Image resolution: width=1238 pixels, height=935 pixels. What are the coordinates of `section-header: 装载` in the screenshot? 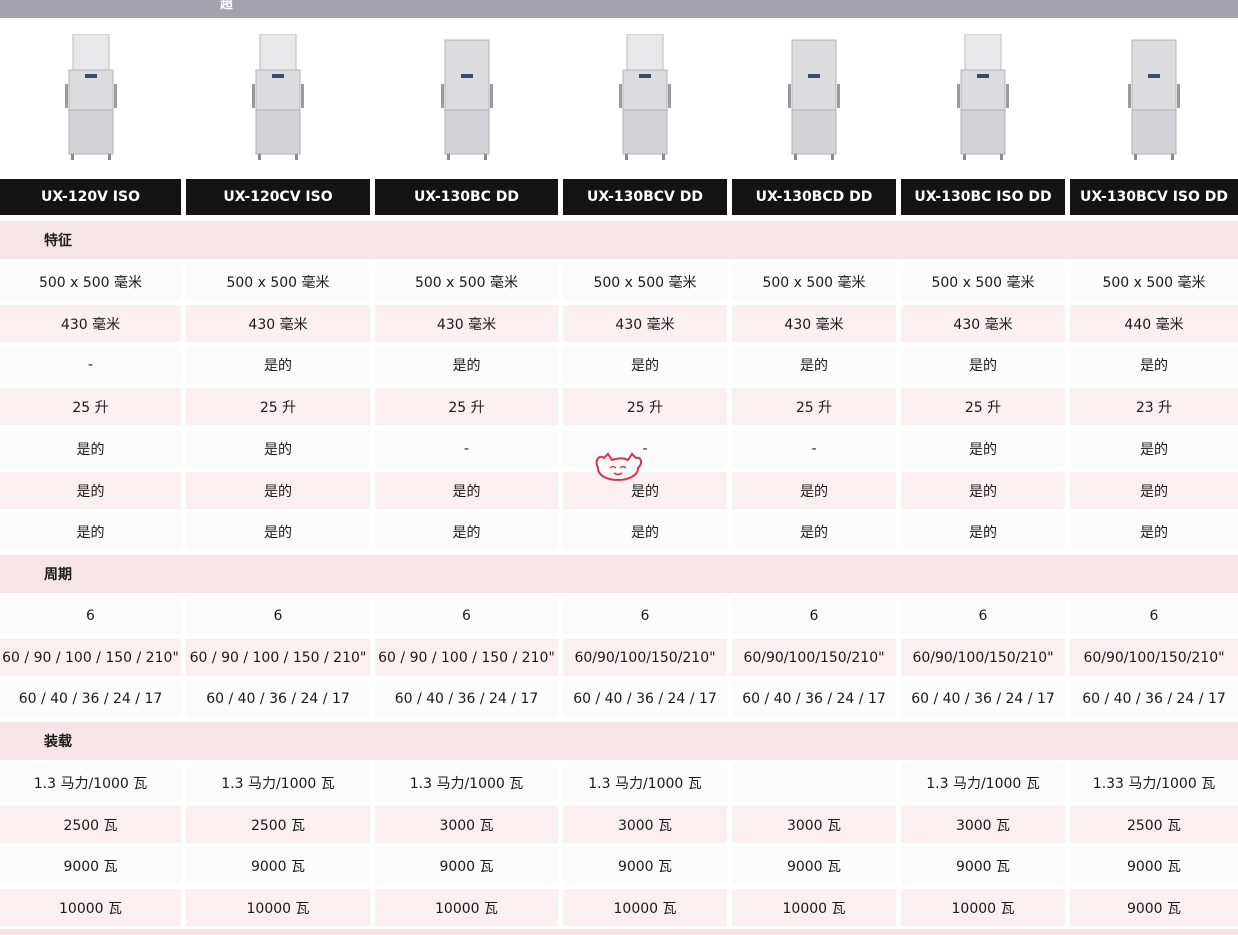 It's located at (619, 741).